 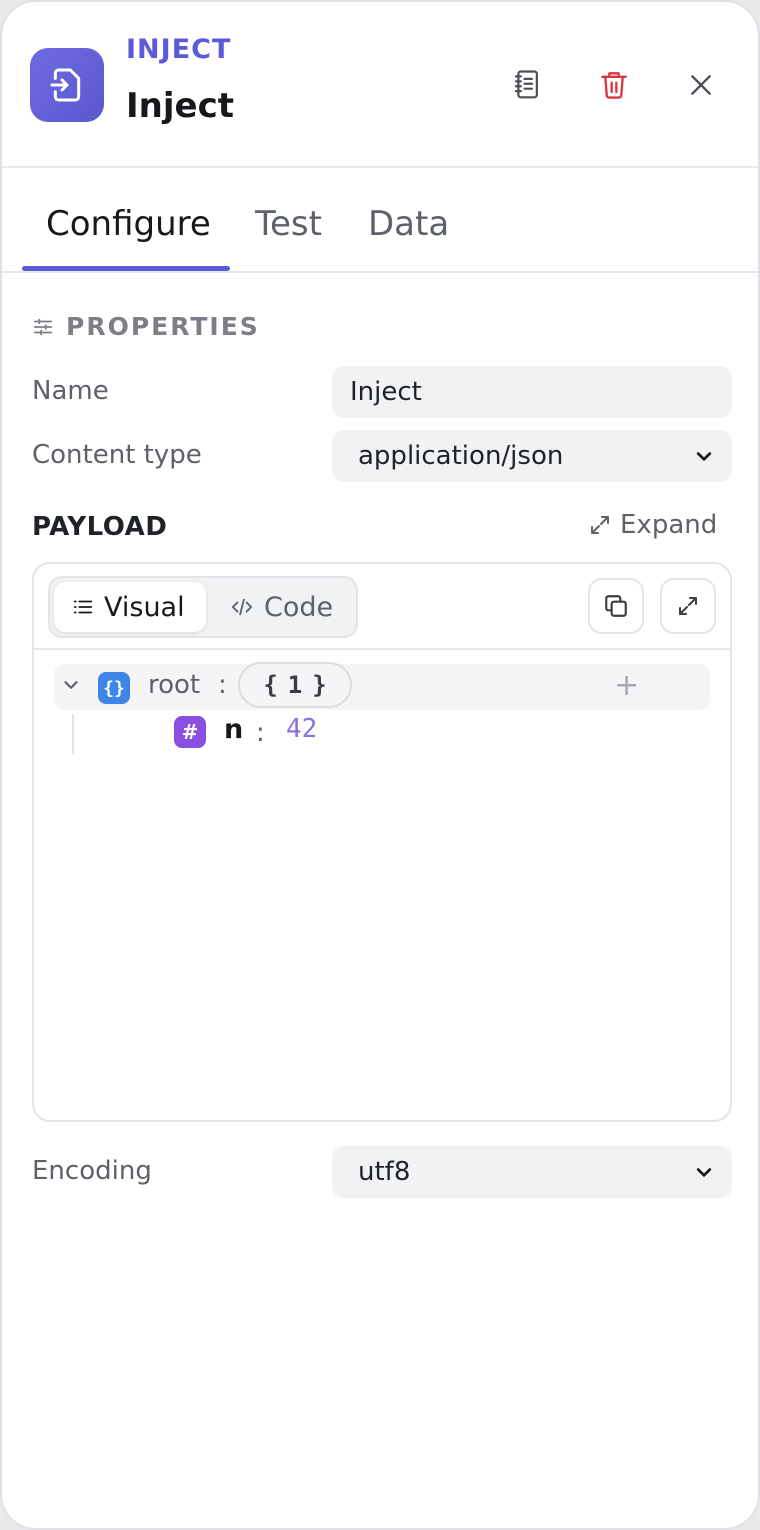 I want to click on panel-header: INJECT Inject, so click(x=380, y=85).